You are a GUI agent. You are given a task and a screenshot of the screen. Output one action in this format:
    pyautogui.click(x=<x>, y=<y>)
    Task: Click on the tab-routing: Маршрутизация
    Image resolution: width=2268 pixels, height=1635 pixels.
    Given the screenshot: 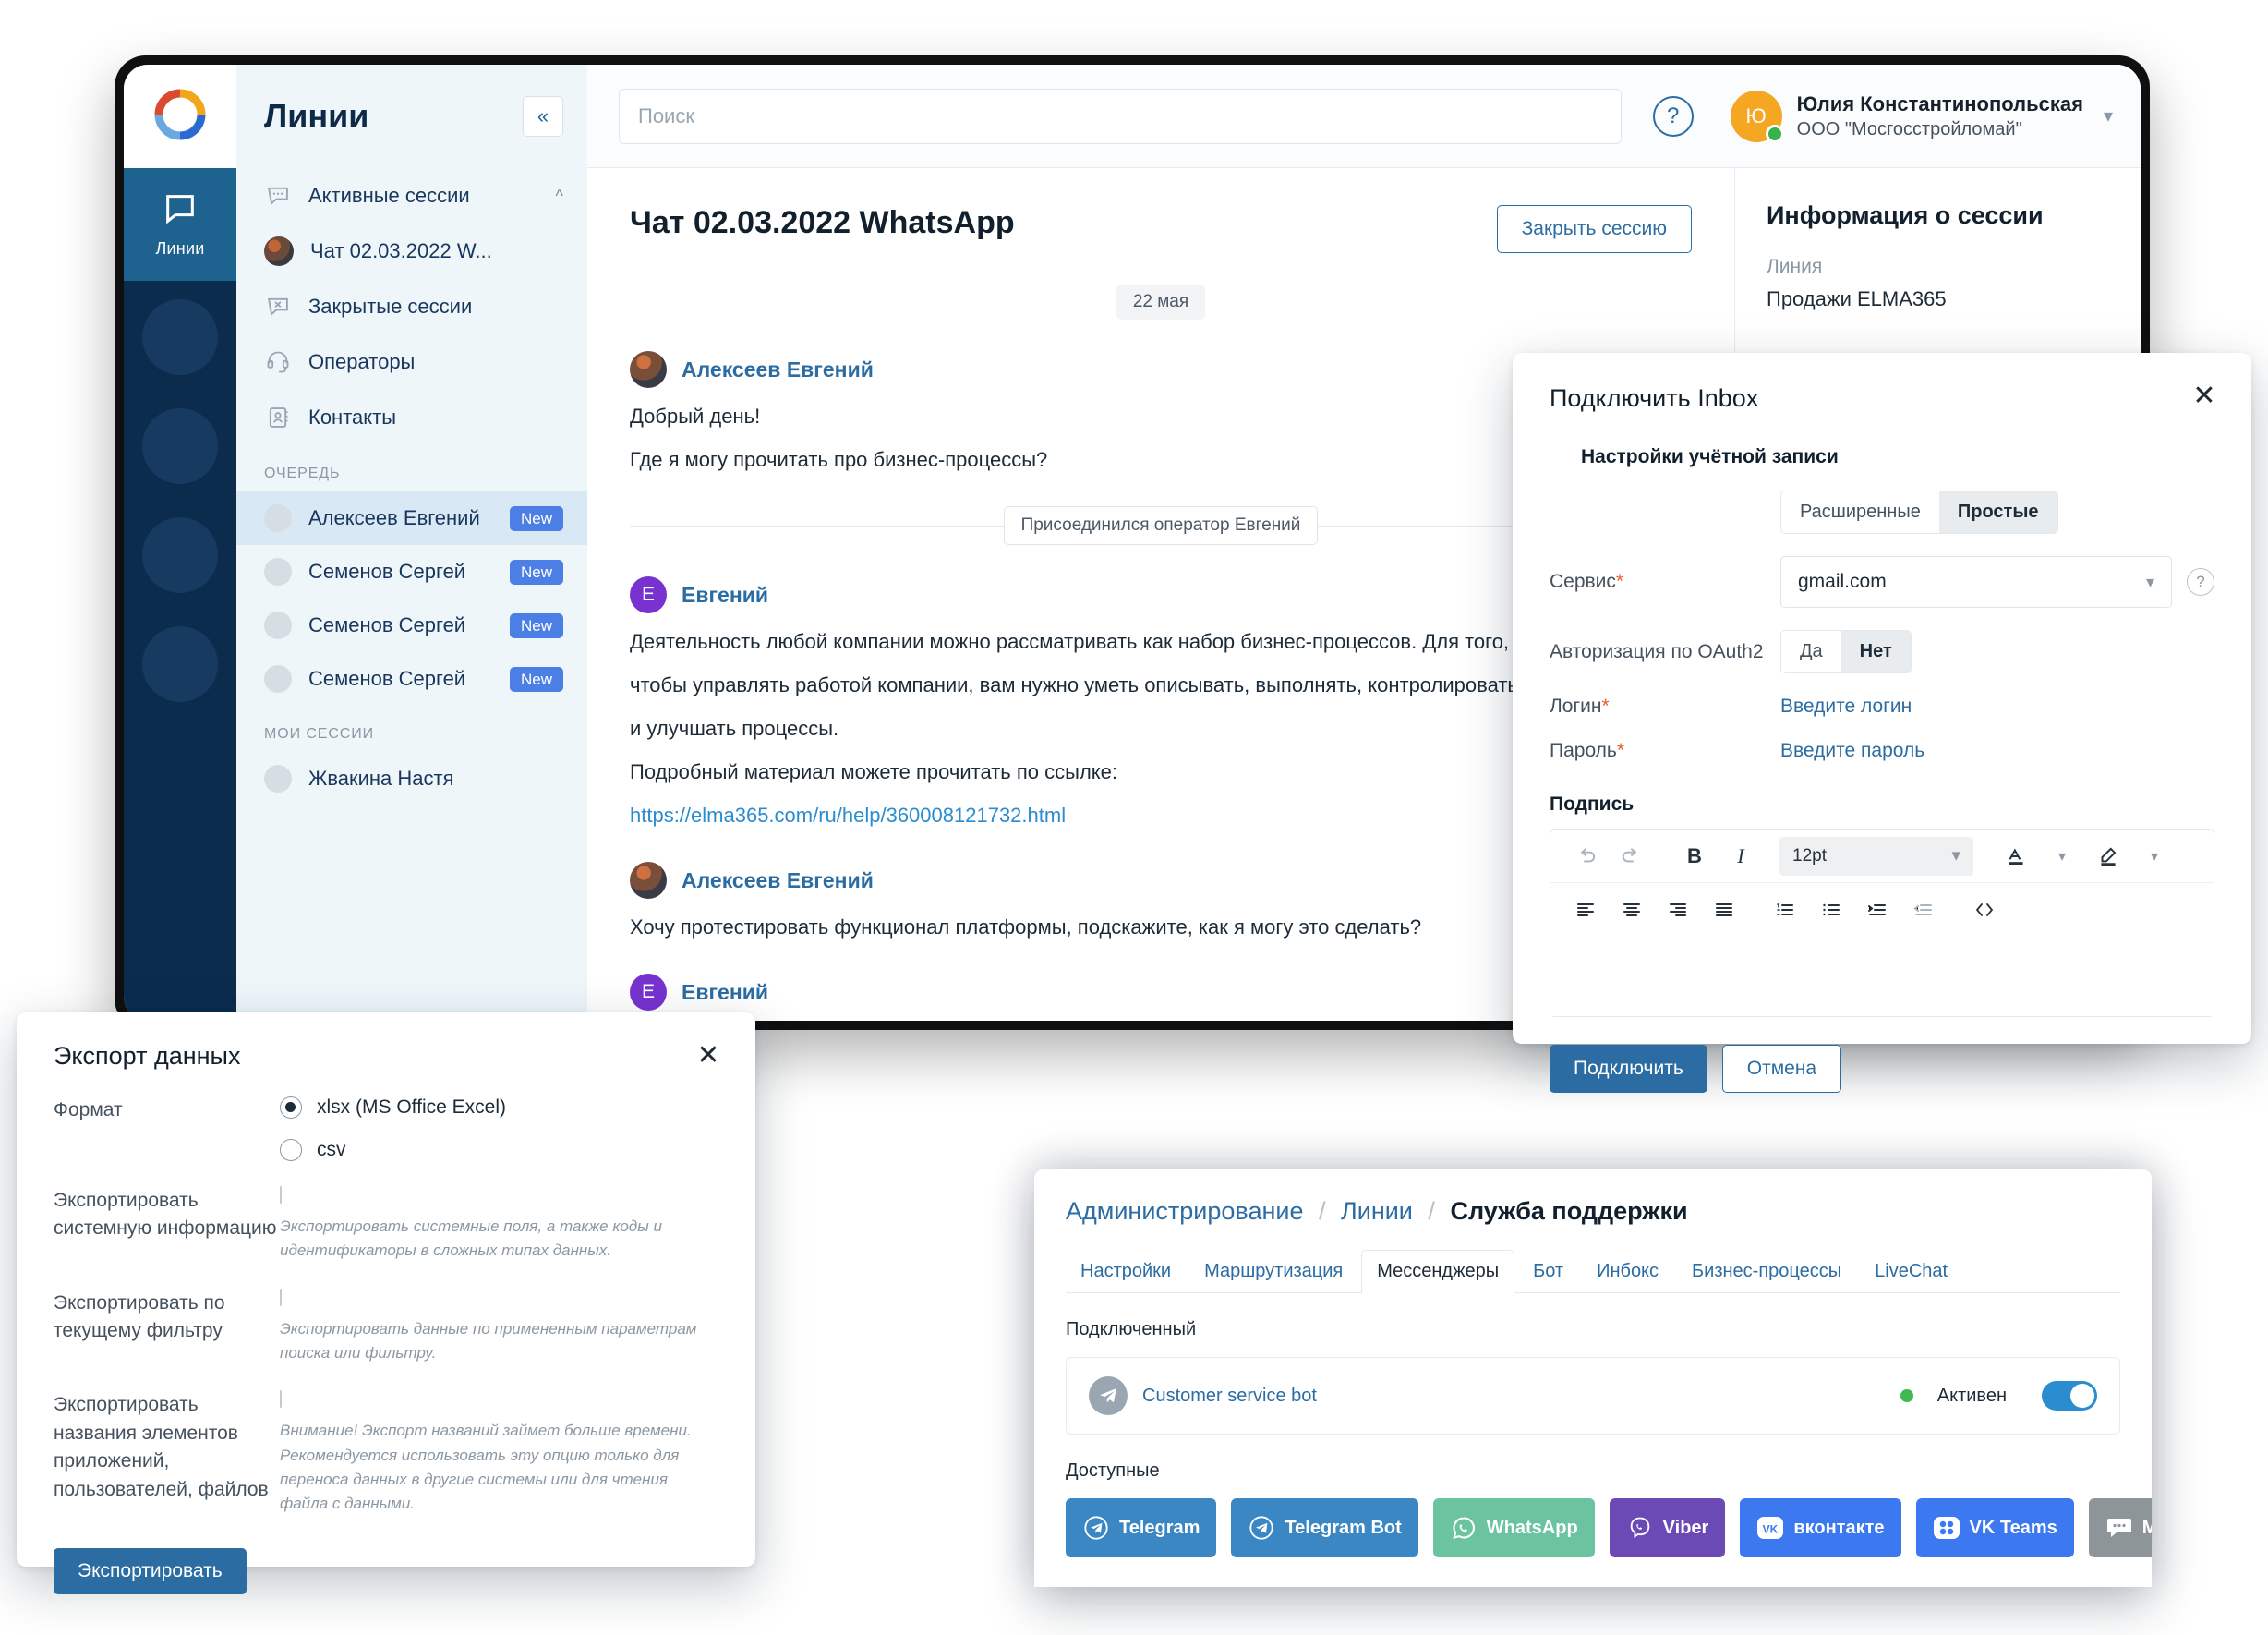 What is the action you would take?
    pyautogui.click(x=1273, y=1271)
    